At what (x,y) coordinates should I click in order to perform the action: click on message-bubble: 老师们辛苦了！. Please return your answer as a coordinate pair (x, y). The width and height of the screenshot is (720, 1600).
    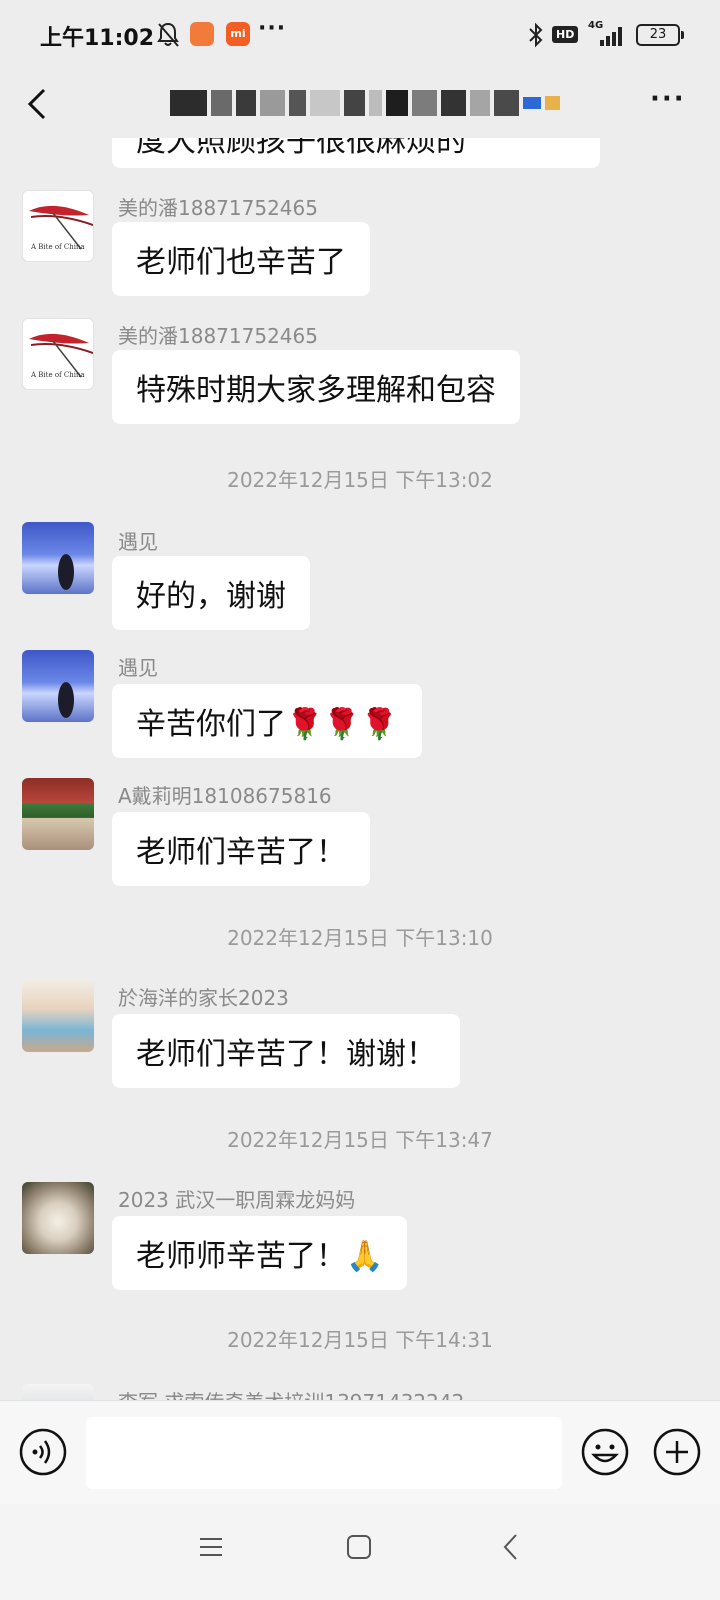
    Looking at the image, I should click on (241, 849).